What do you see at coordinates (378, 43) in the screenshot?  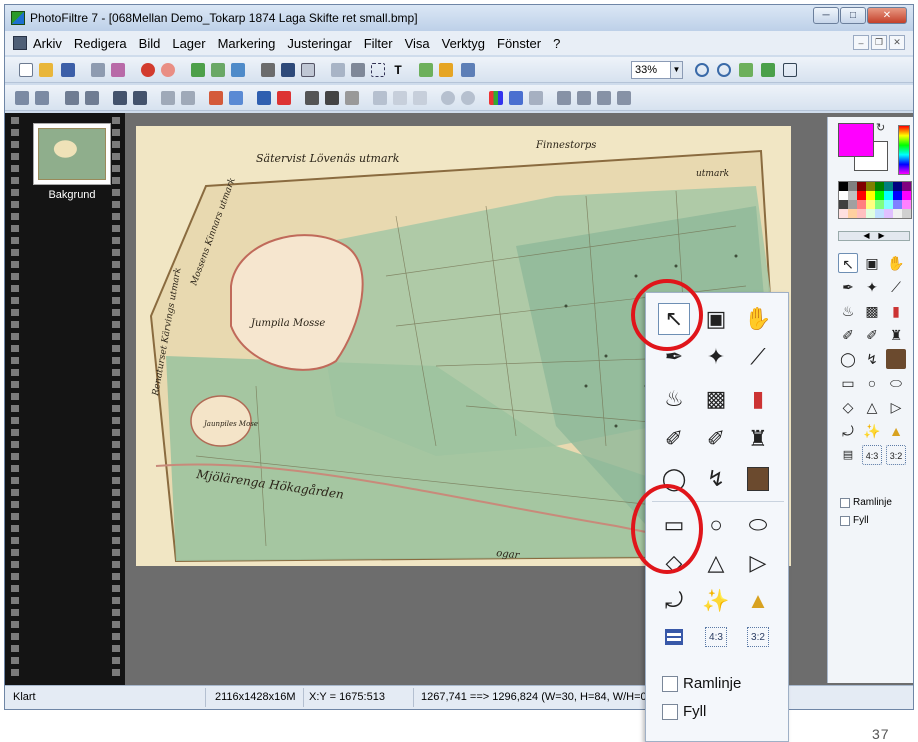 I see `menu-filter: Filter` at bounding box center [378, 43].